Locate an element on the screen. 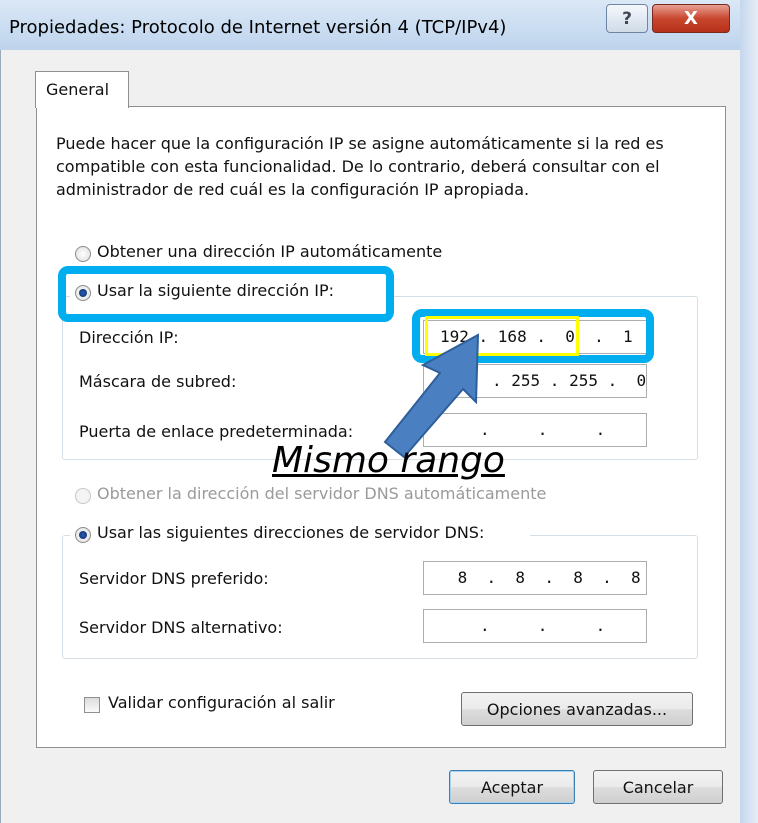  tab-general: General is located at coordinates (82, 89).